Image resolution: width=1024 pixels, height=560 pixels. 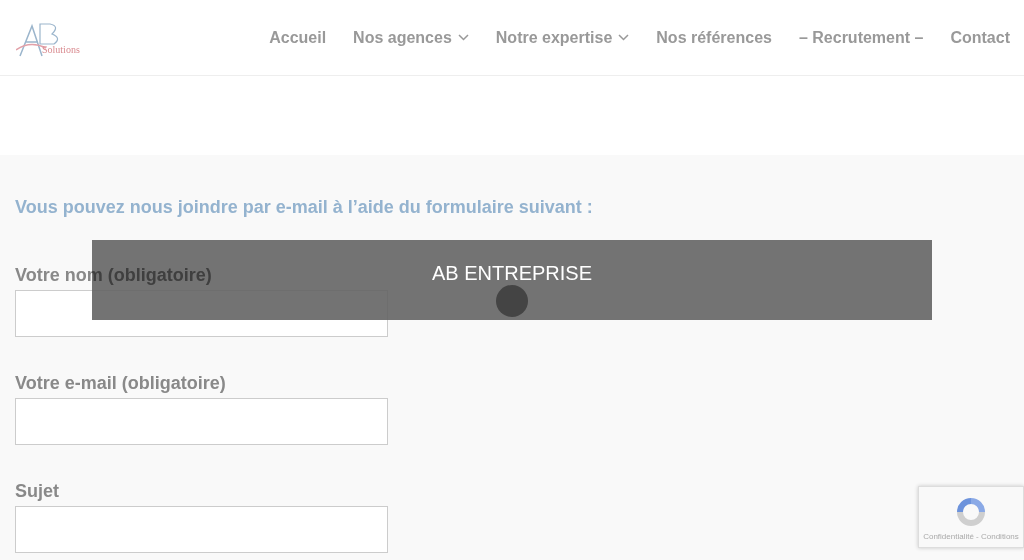 I want to click on nav-link: Contact, so click(x=980, y=37).